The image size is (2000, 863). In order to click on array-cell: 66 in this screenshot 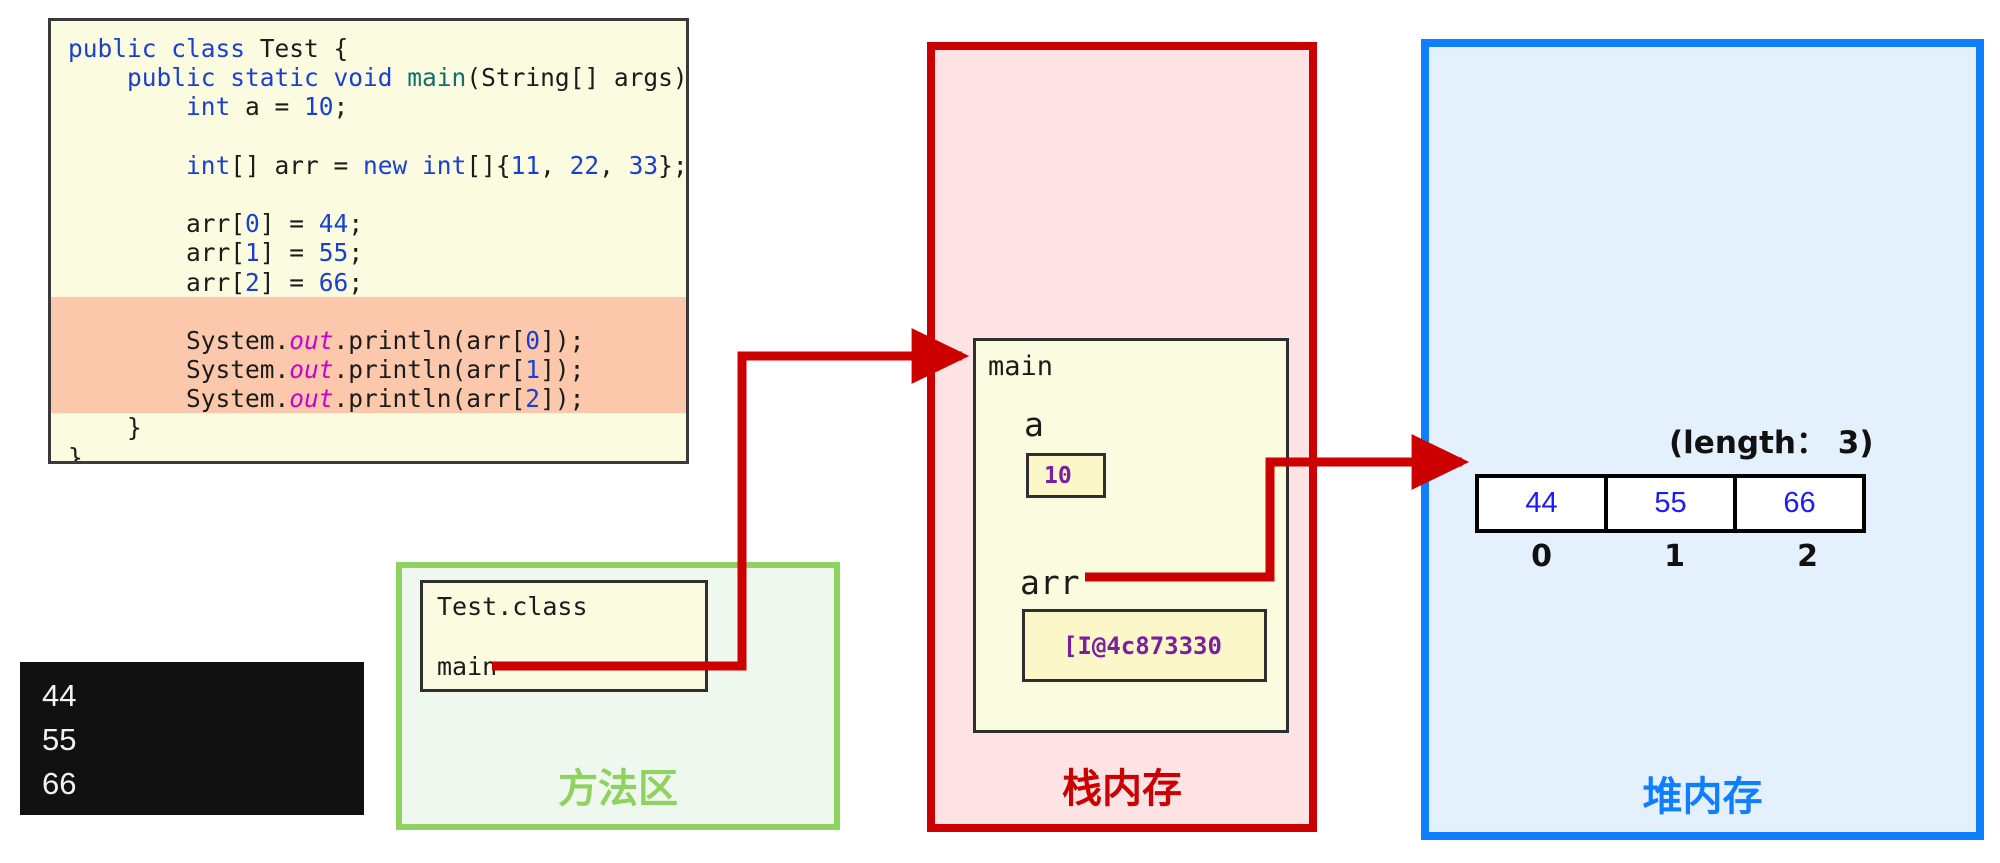, I will do `click(1799, 503)`.